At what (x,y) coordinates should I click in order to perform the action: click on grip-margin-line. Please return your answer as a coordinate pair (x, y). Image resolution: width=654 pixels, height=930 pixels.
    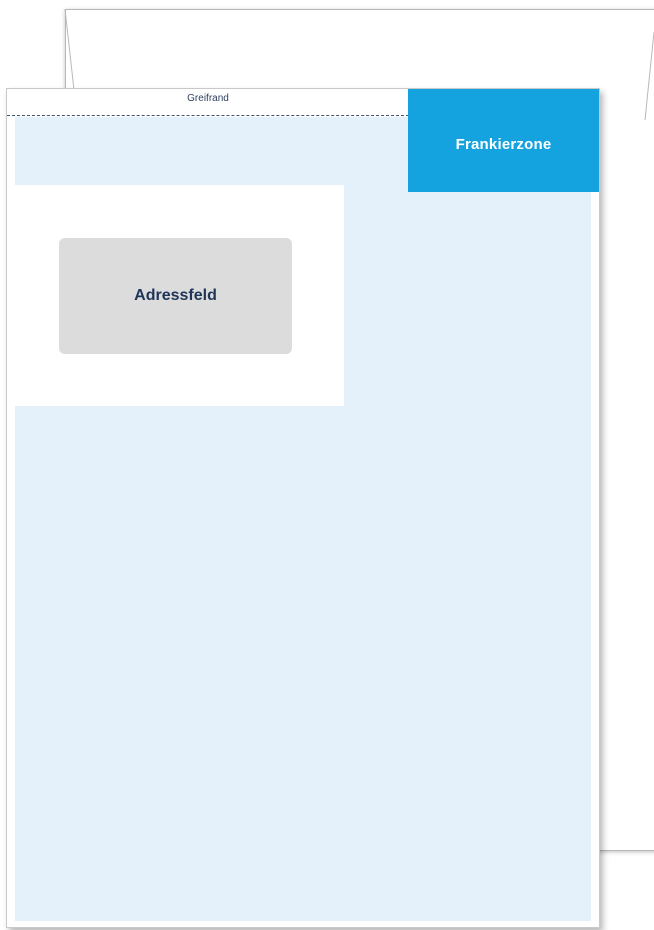
    Looking at the image, I should click on (208, 115).